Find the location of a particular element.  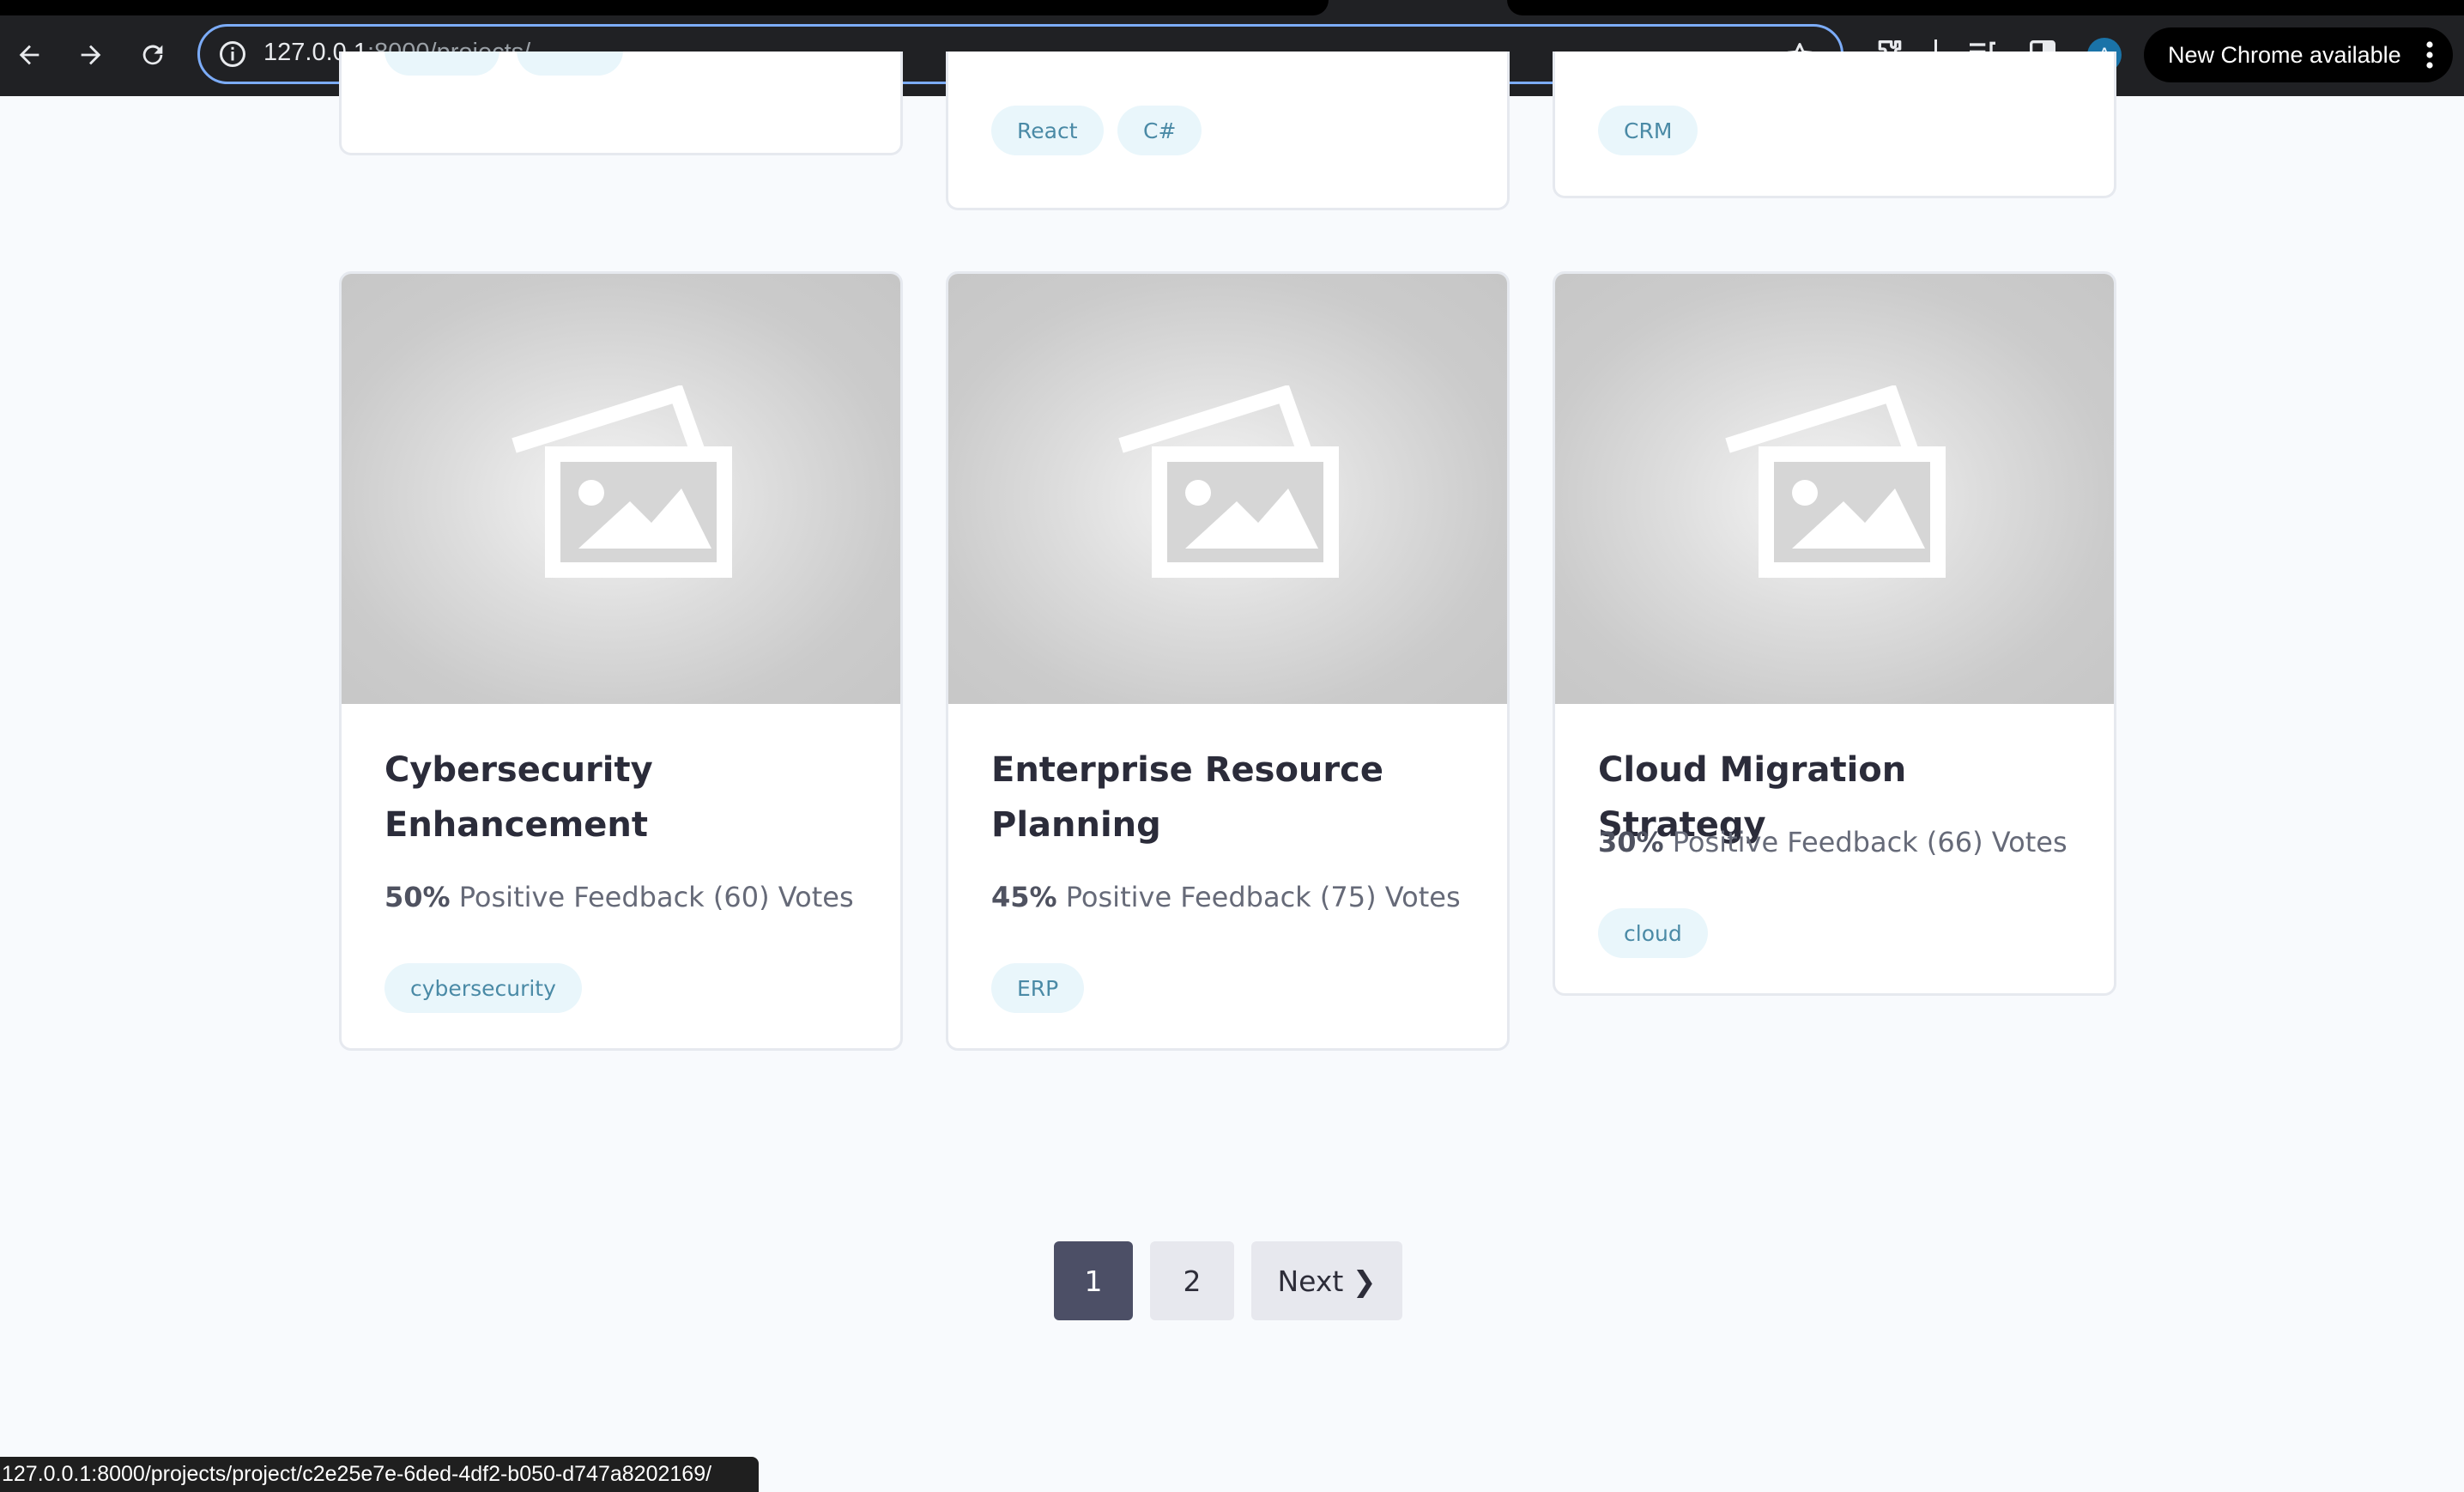

project-title: Enterprise Resource Planning is located at coordinates (1231, 798).